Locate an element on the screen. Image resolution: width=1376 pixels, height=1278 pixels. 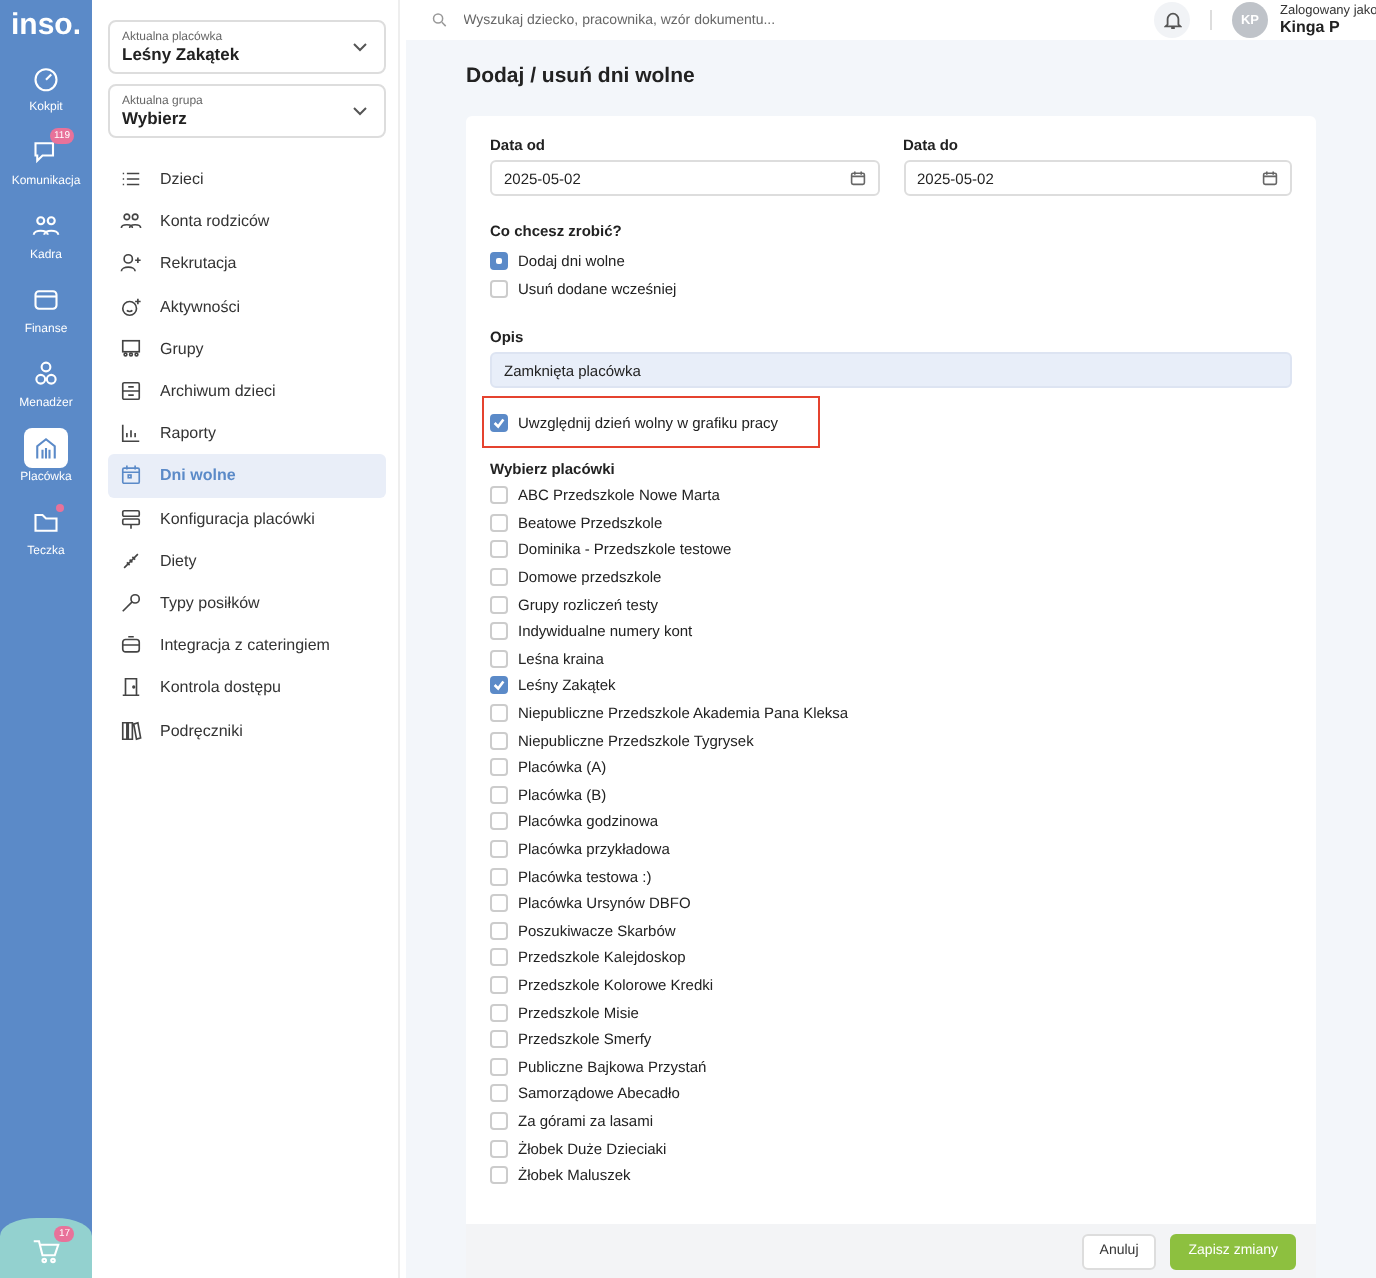
user-name: Kinga P is located at coordinates (1311, 27).